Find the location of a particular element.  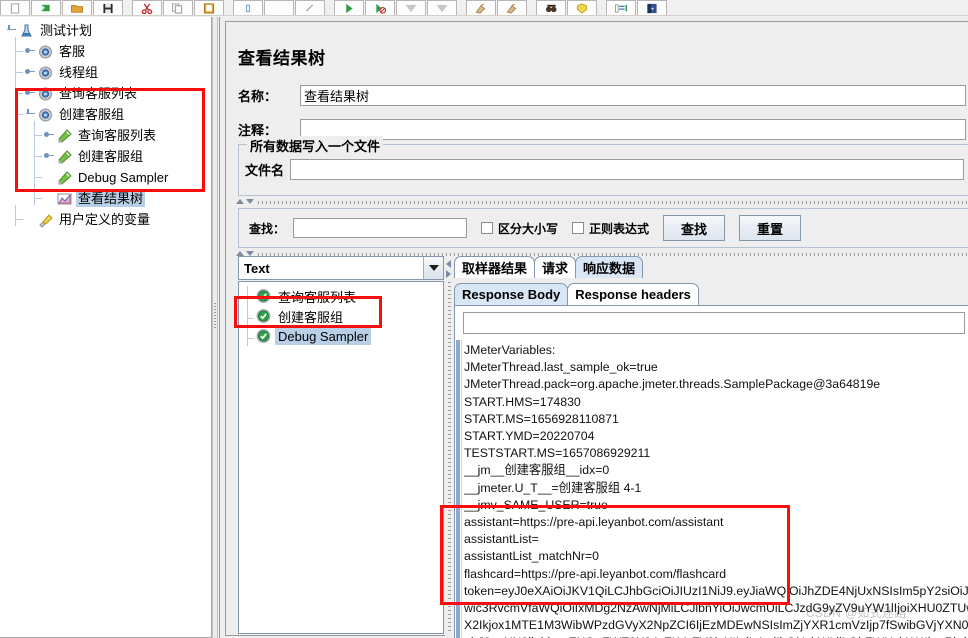

vertical-splitter is located at coordinates (215, 327).